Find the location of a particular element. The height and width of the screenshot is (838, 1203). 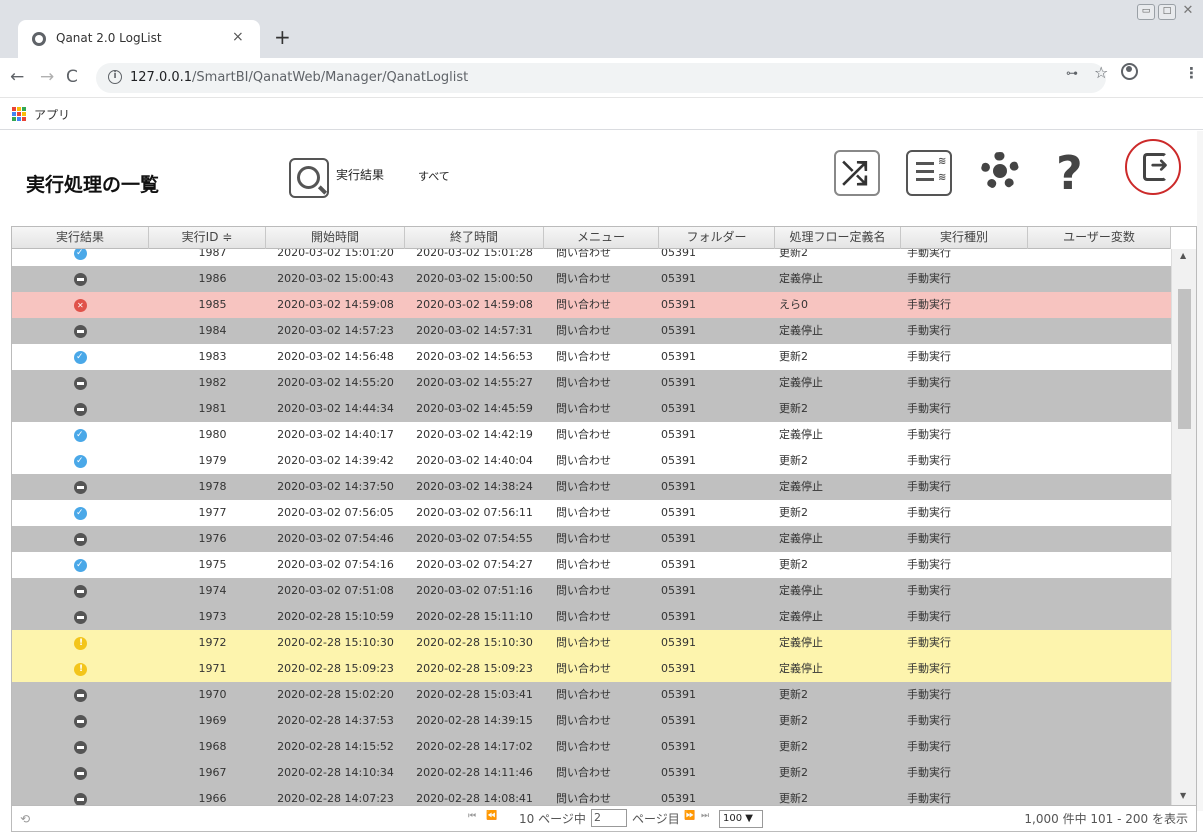

id-cell: 1974 is located at coordinates (212, 590).